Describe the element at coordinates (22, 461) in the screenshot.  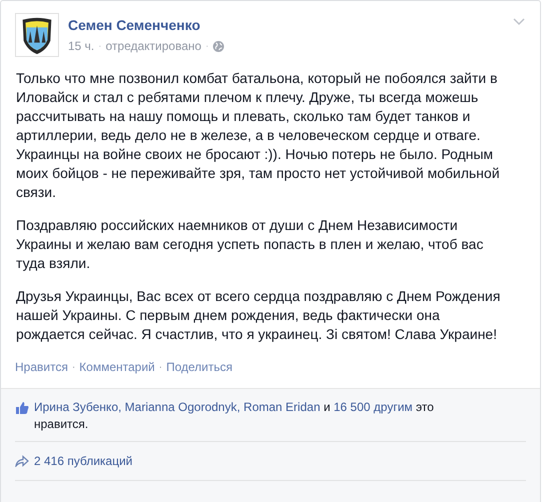
I see `share-arrow-icon` at that location.